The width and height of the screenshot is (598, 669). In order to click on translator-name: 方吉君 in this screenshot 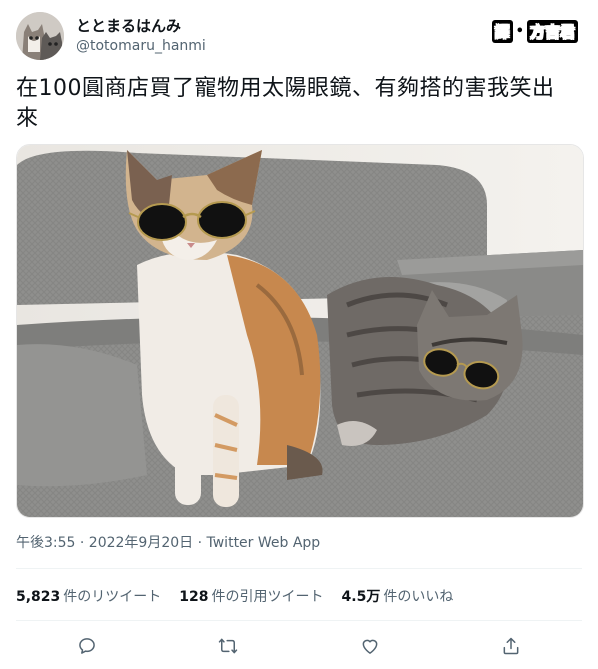, I will do `click(552, 31)`.